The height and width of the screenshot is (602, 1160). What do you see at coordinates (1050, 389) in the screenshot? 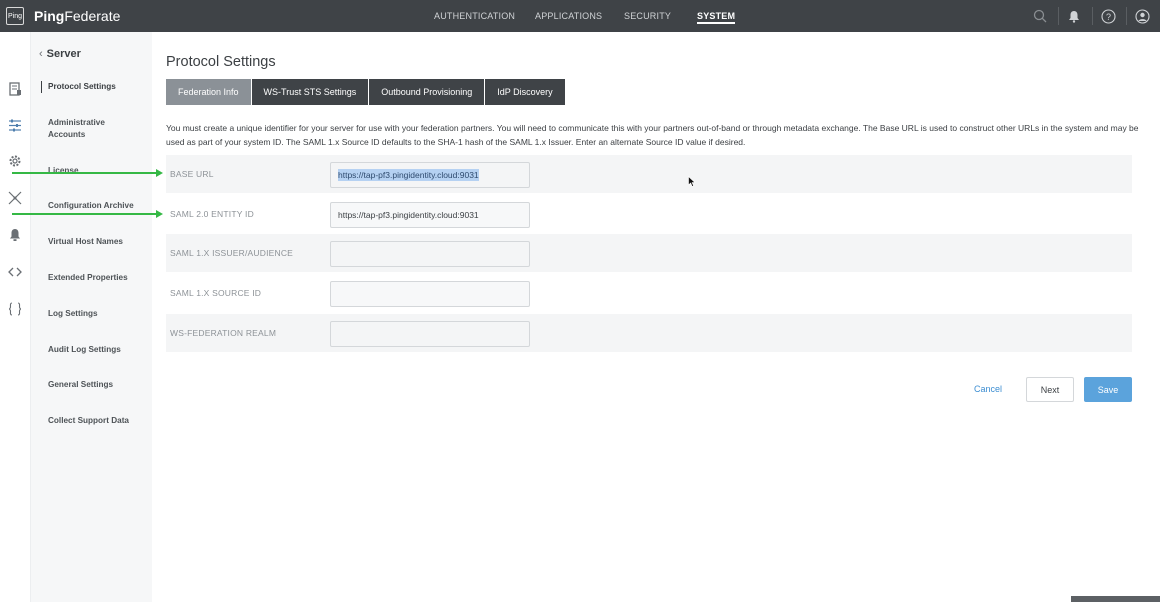
I see `next-button: Next` at bounding box center [1050, 389].